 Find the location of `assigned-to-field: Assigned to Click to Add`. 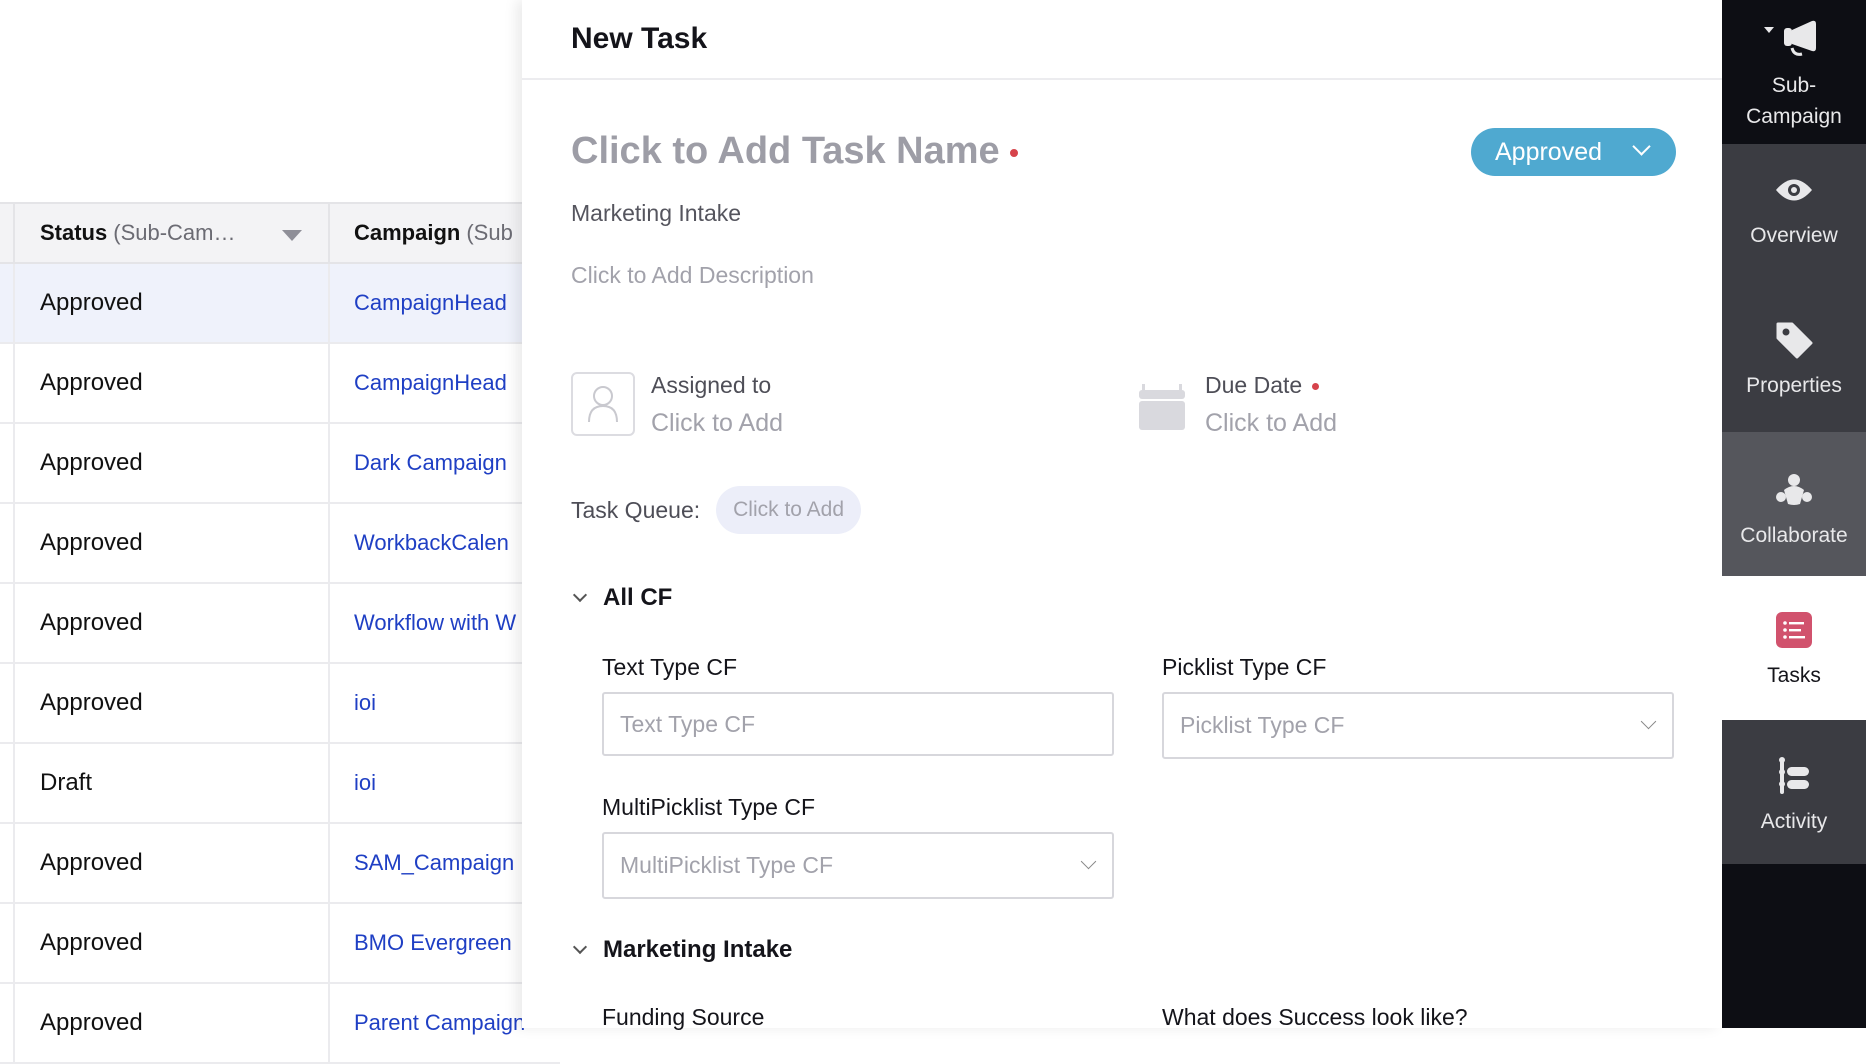

assigned-to-field: Assigned to Click to Add is located at coordinates (677, 405).